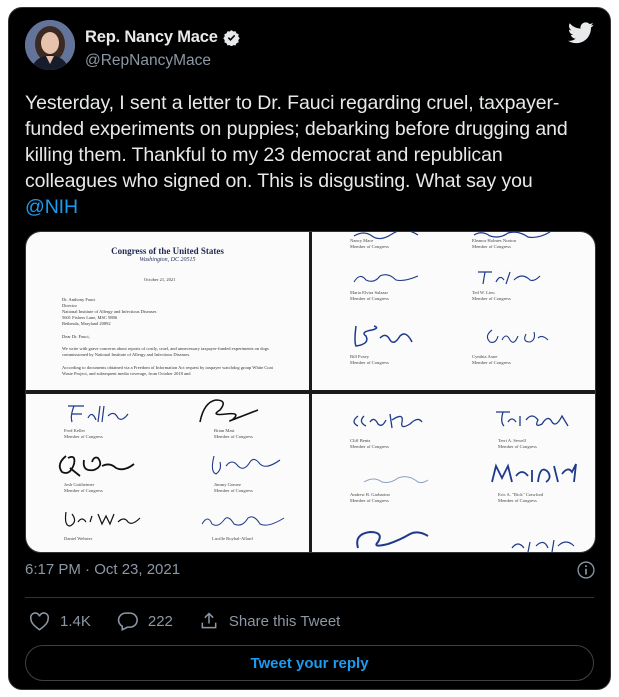 The image size is (619, 697). I want to click on sig-name: Brian Mast, so click(224, 430).